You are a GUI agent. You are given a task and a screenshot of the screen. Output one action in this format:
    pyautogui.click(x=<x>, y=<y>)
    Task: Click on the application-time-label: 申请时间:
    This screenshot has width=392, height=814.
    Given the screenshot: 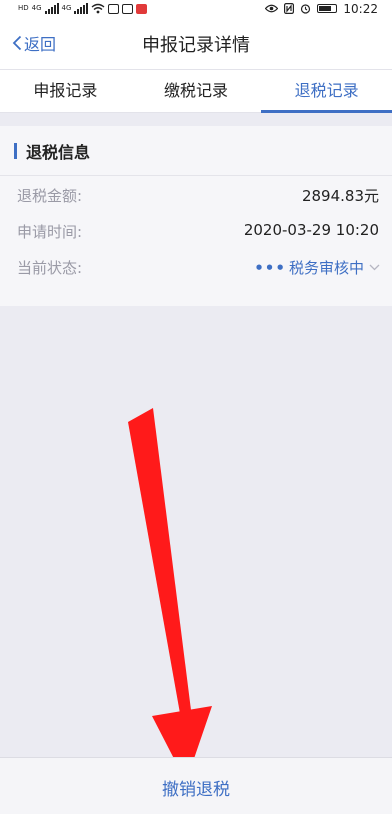 What is the action you would take?
    pyautogui.click(x=50, y=232)
    